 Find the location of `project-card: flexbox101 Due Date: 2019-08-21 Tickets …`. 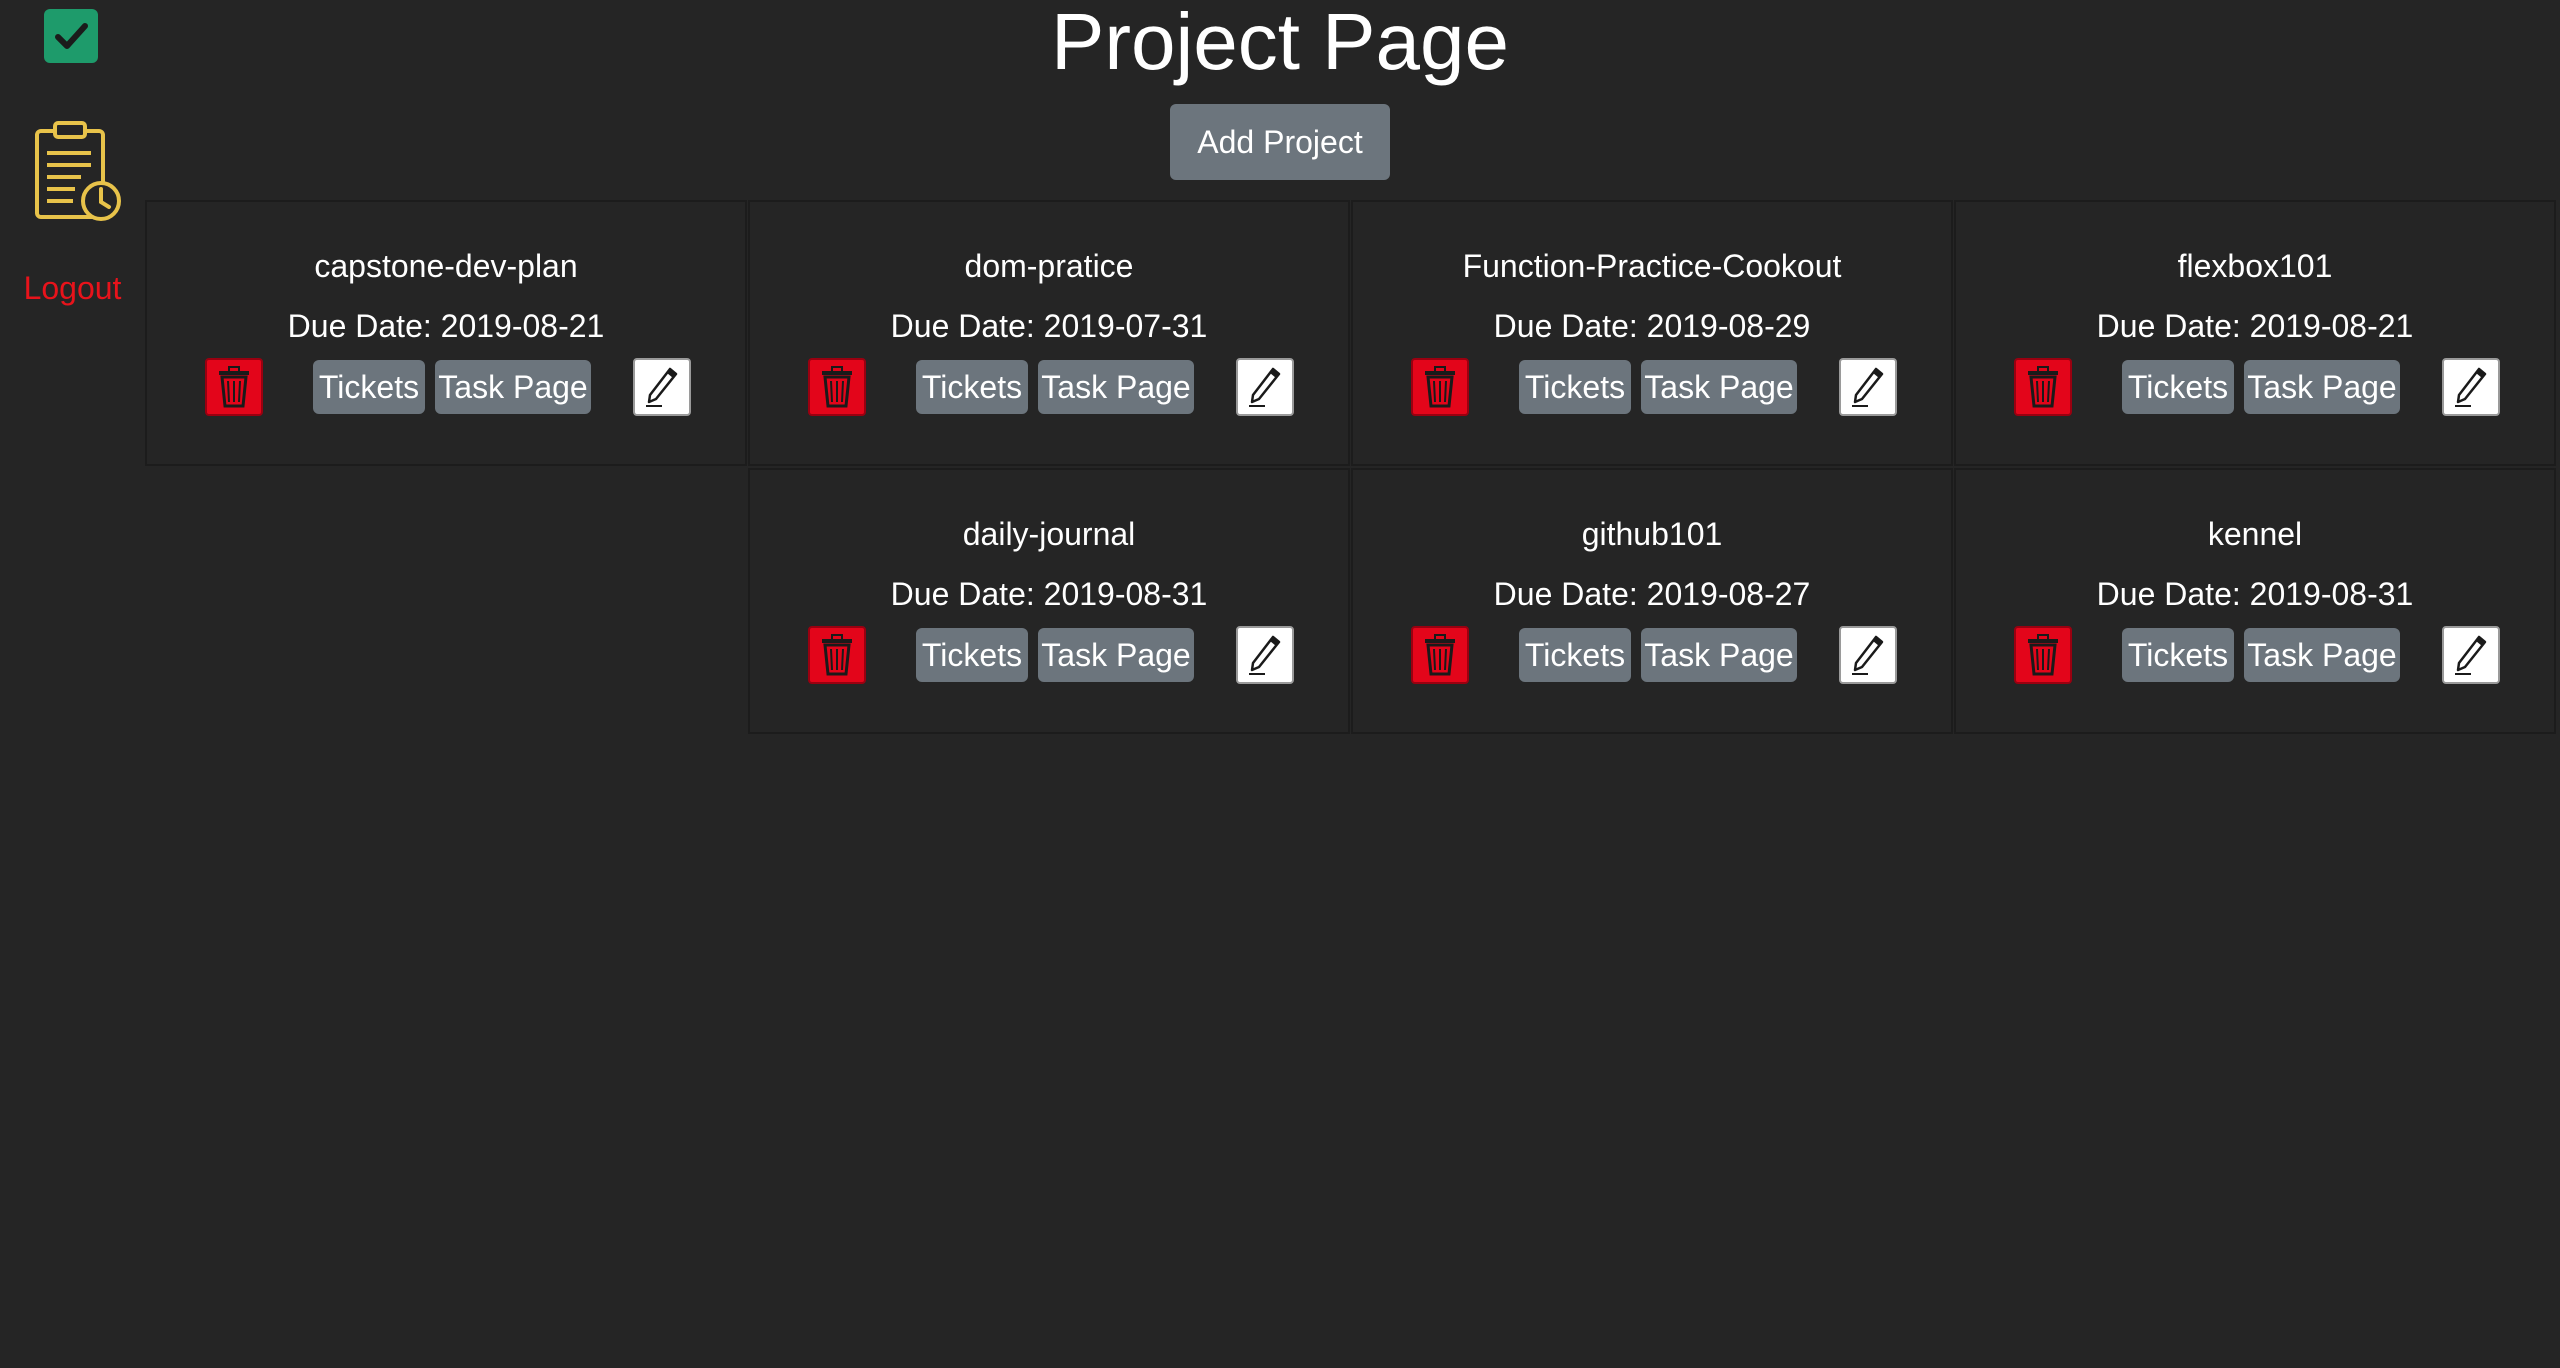

project-card: flexbox101 Due Date: 2019-08-21 Tickets … is located at coordinates (2255, 333).